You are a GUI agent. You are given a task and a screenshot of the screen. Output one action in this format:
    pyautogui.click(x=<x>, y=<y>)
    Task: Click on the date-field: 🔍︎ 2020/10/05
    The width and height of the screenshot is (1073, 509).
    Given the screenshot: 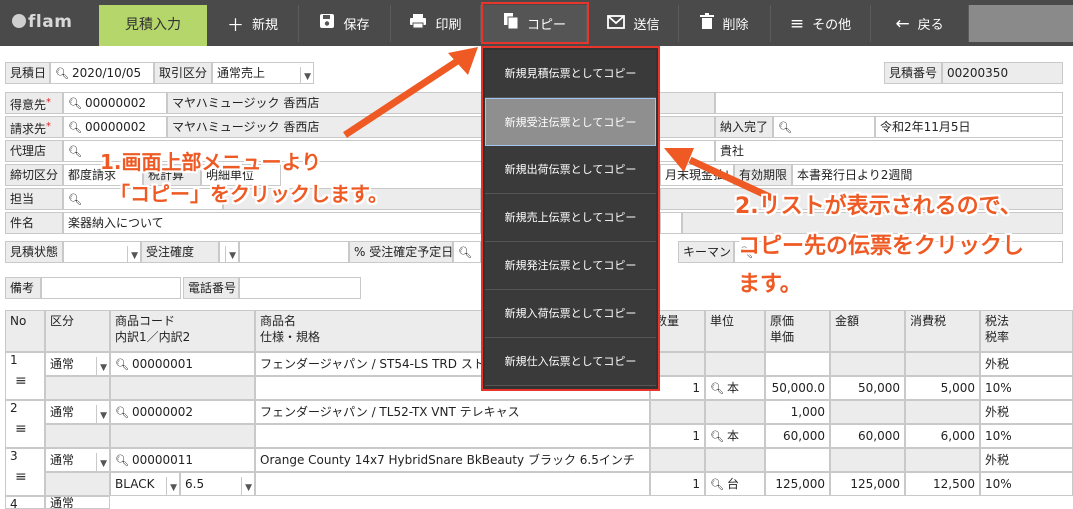 What is the action you would take?
    pyautogui.click(x=102, y=73)
    